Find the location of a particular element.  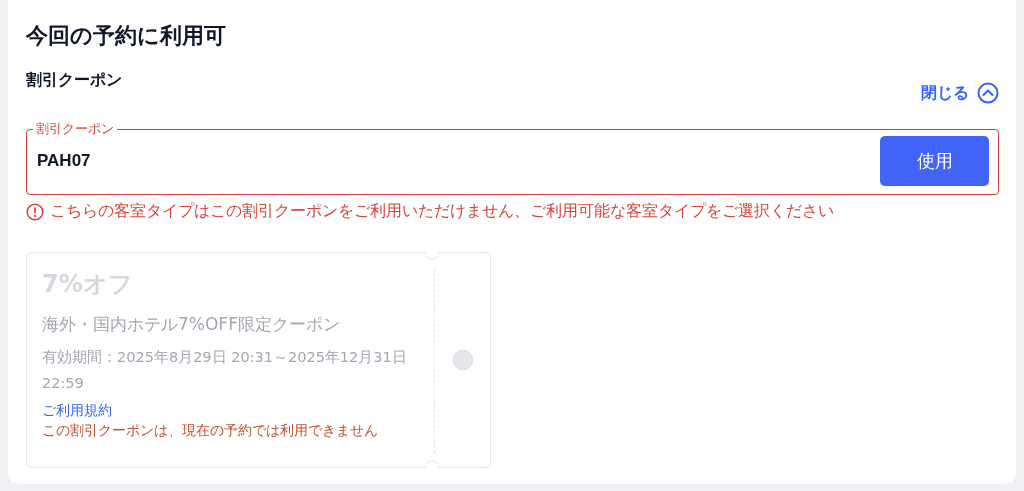

chevron-up-icon is located at coordinates (988, 93).